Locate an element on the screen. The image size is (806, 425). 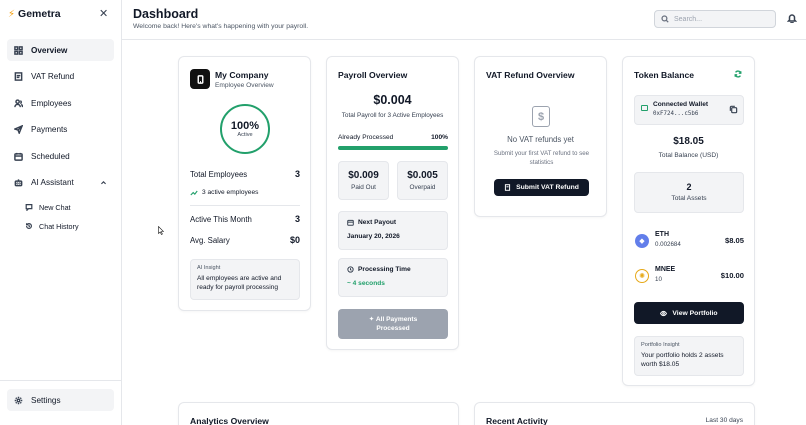
total-balance-value: $18.05 is located at coordinates (688, 141).